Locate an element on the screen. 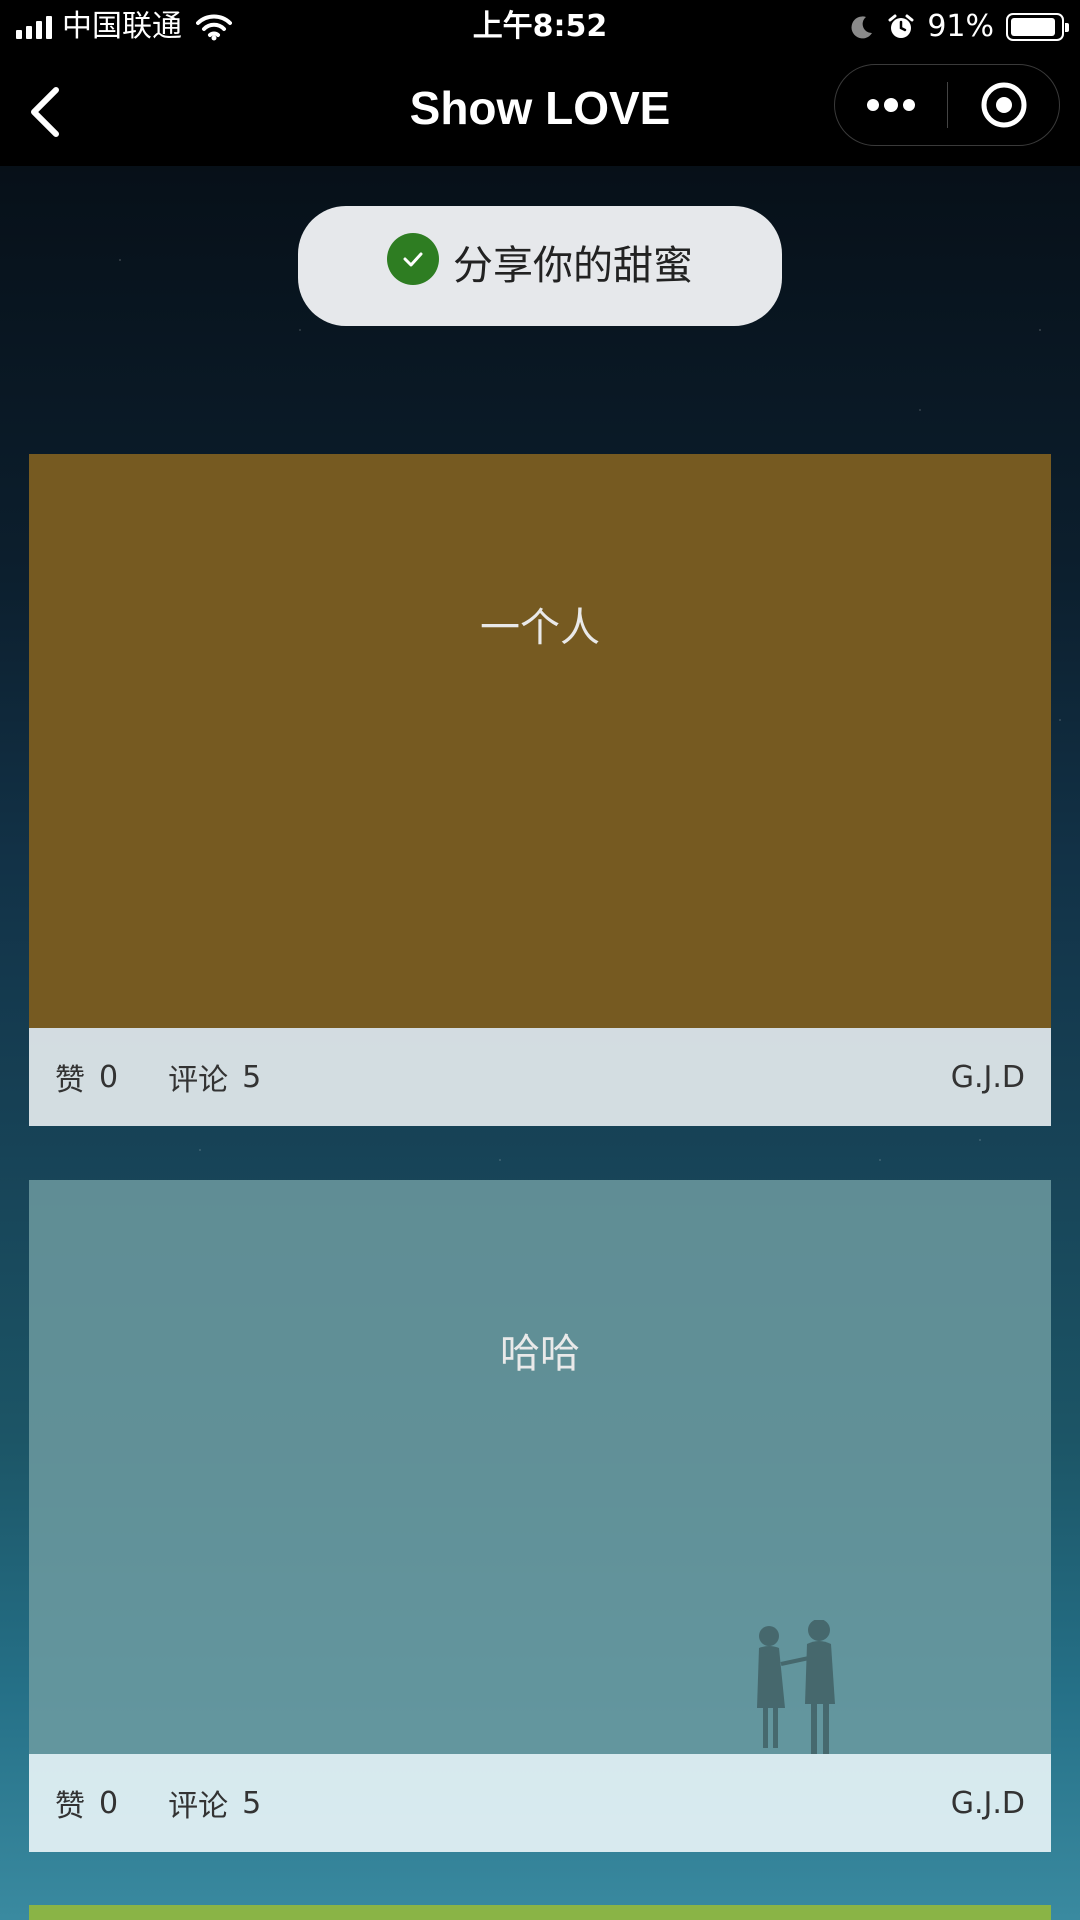 The image size is (1080, 1920). battery-icon is located at coordinates (1037, 27).